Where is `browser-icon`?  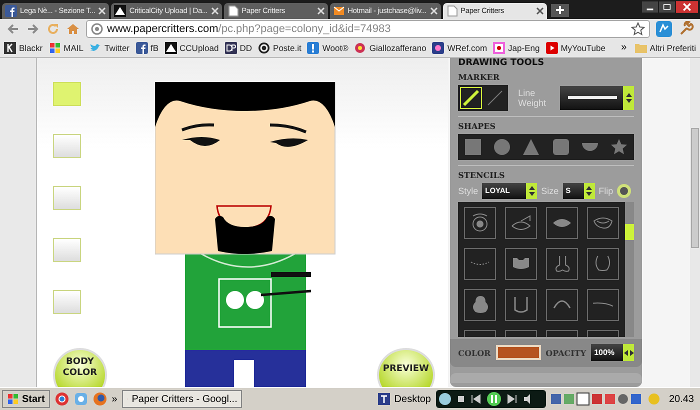 browser-icon is located at coordinates (61, 399).